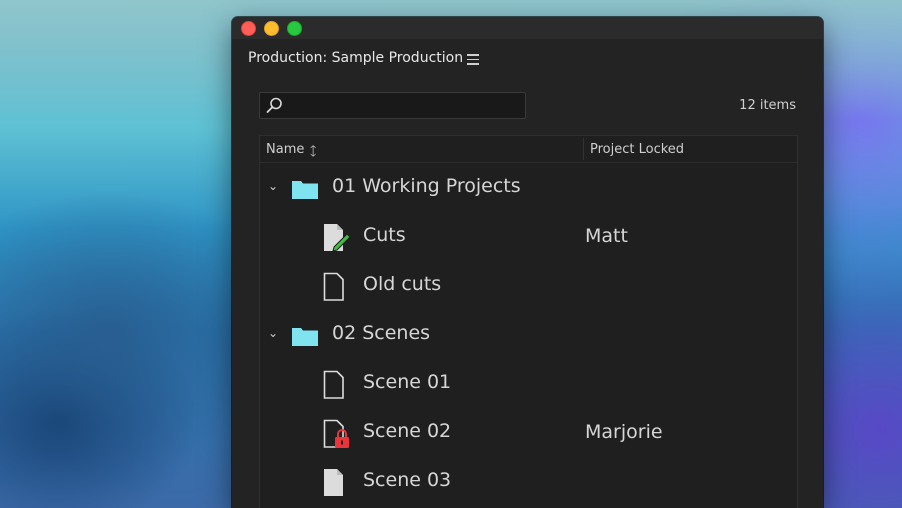 This screenshot has width=902, height=508. Describe the element at coordinates (285, 149) in the screenshot. I see `column-header-name: Name` at that location.